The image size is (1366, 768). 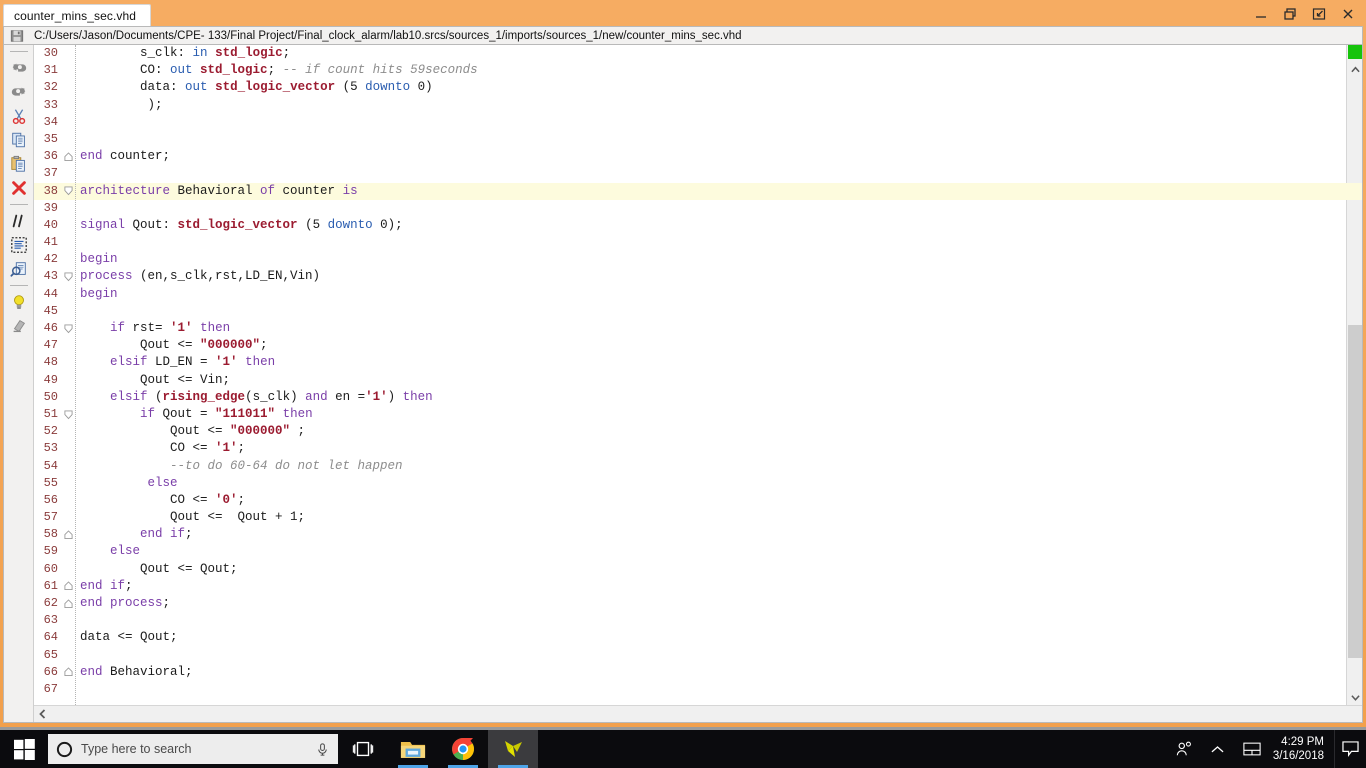 What do you see at coordinates (24, 749) in the screenshot?
I see `start-icon` at bounding box center [24, 749].